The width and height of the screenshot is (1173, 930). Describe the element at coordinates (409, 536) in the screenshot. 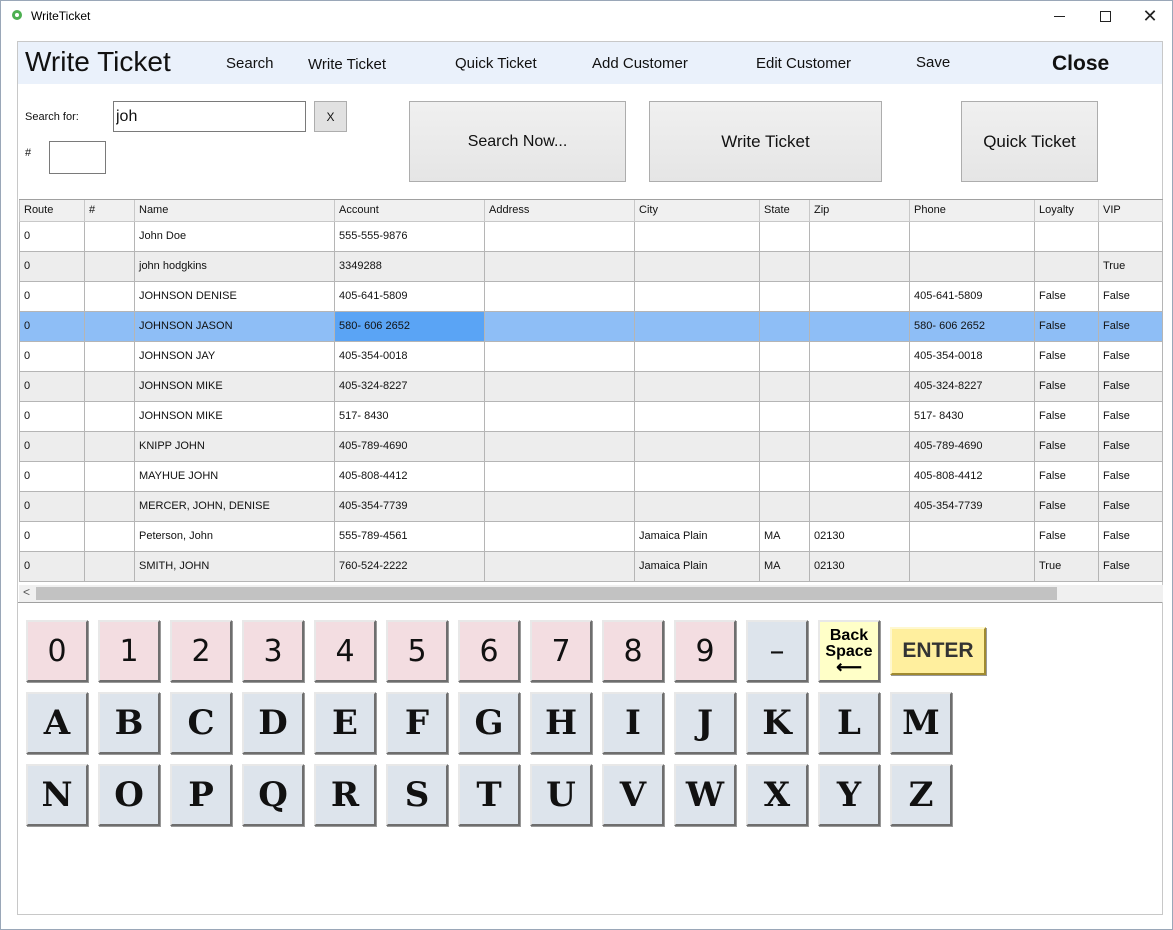

I see `table-cell: 555-789-4561` at that location.